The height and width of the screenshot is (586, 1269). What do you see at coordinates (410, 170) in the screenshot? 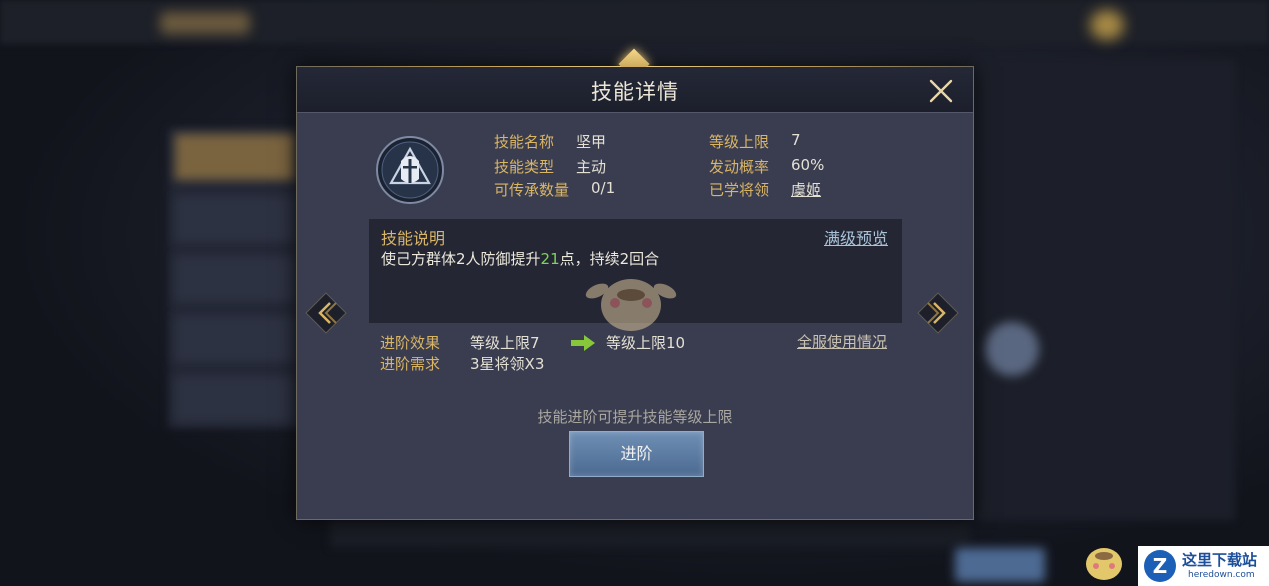
I see `knight-helmet-icon` at bounding box center [410, 170].